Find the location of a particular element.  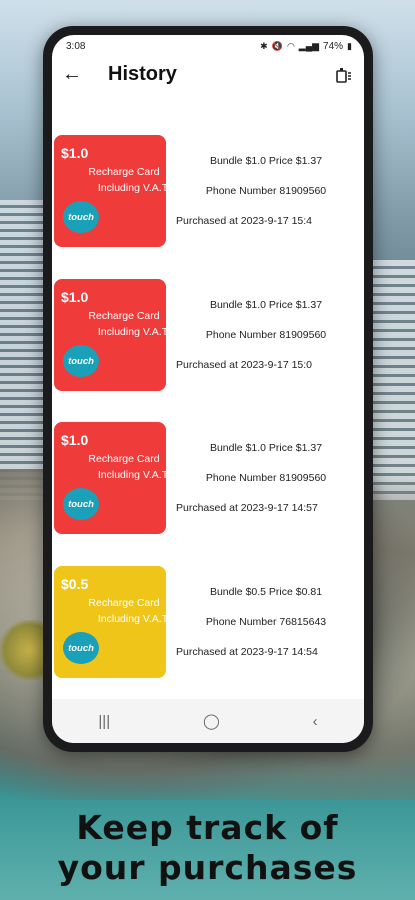

phone-number-text: Phone Number 76815643 is located at coordinates (266, 622).